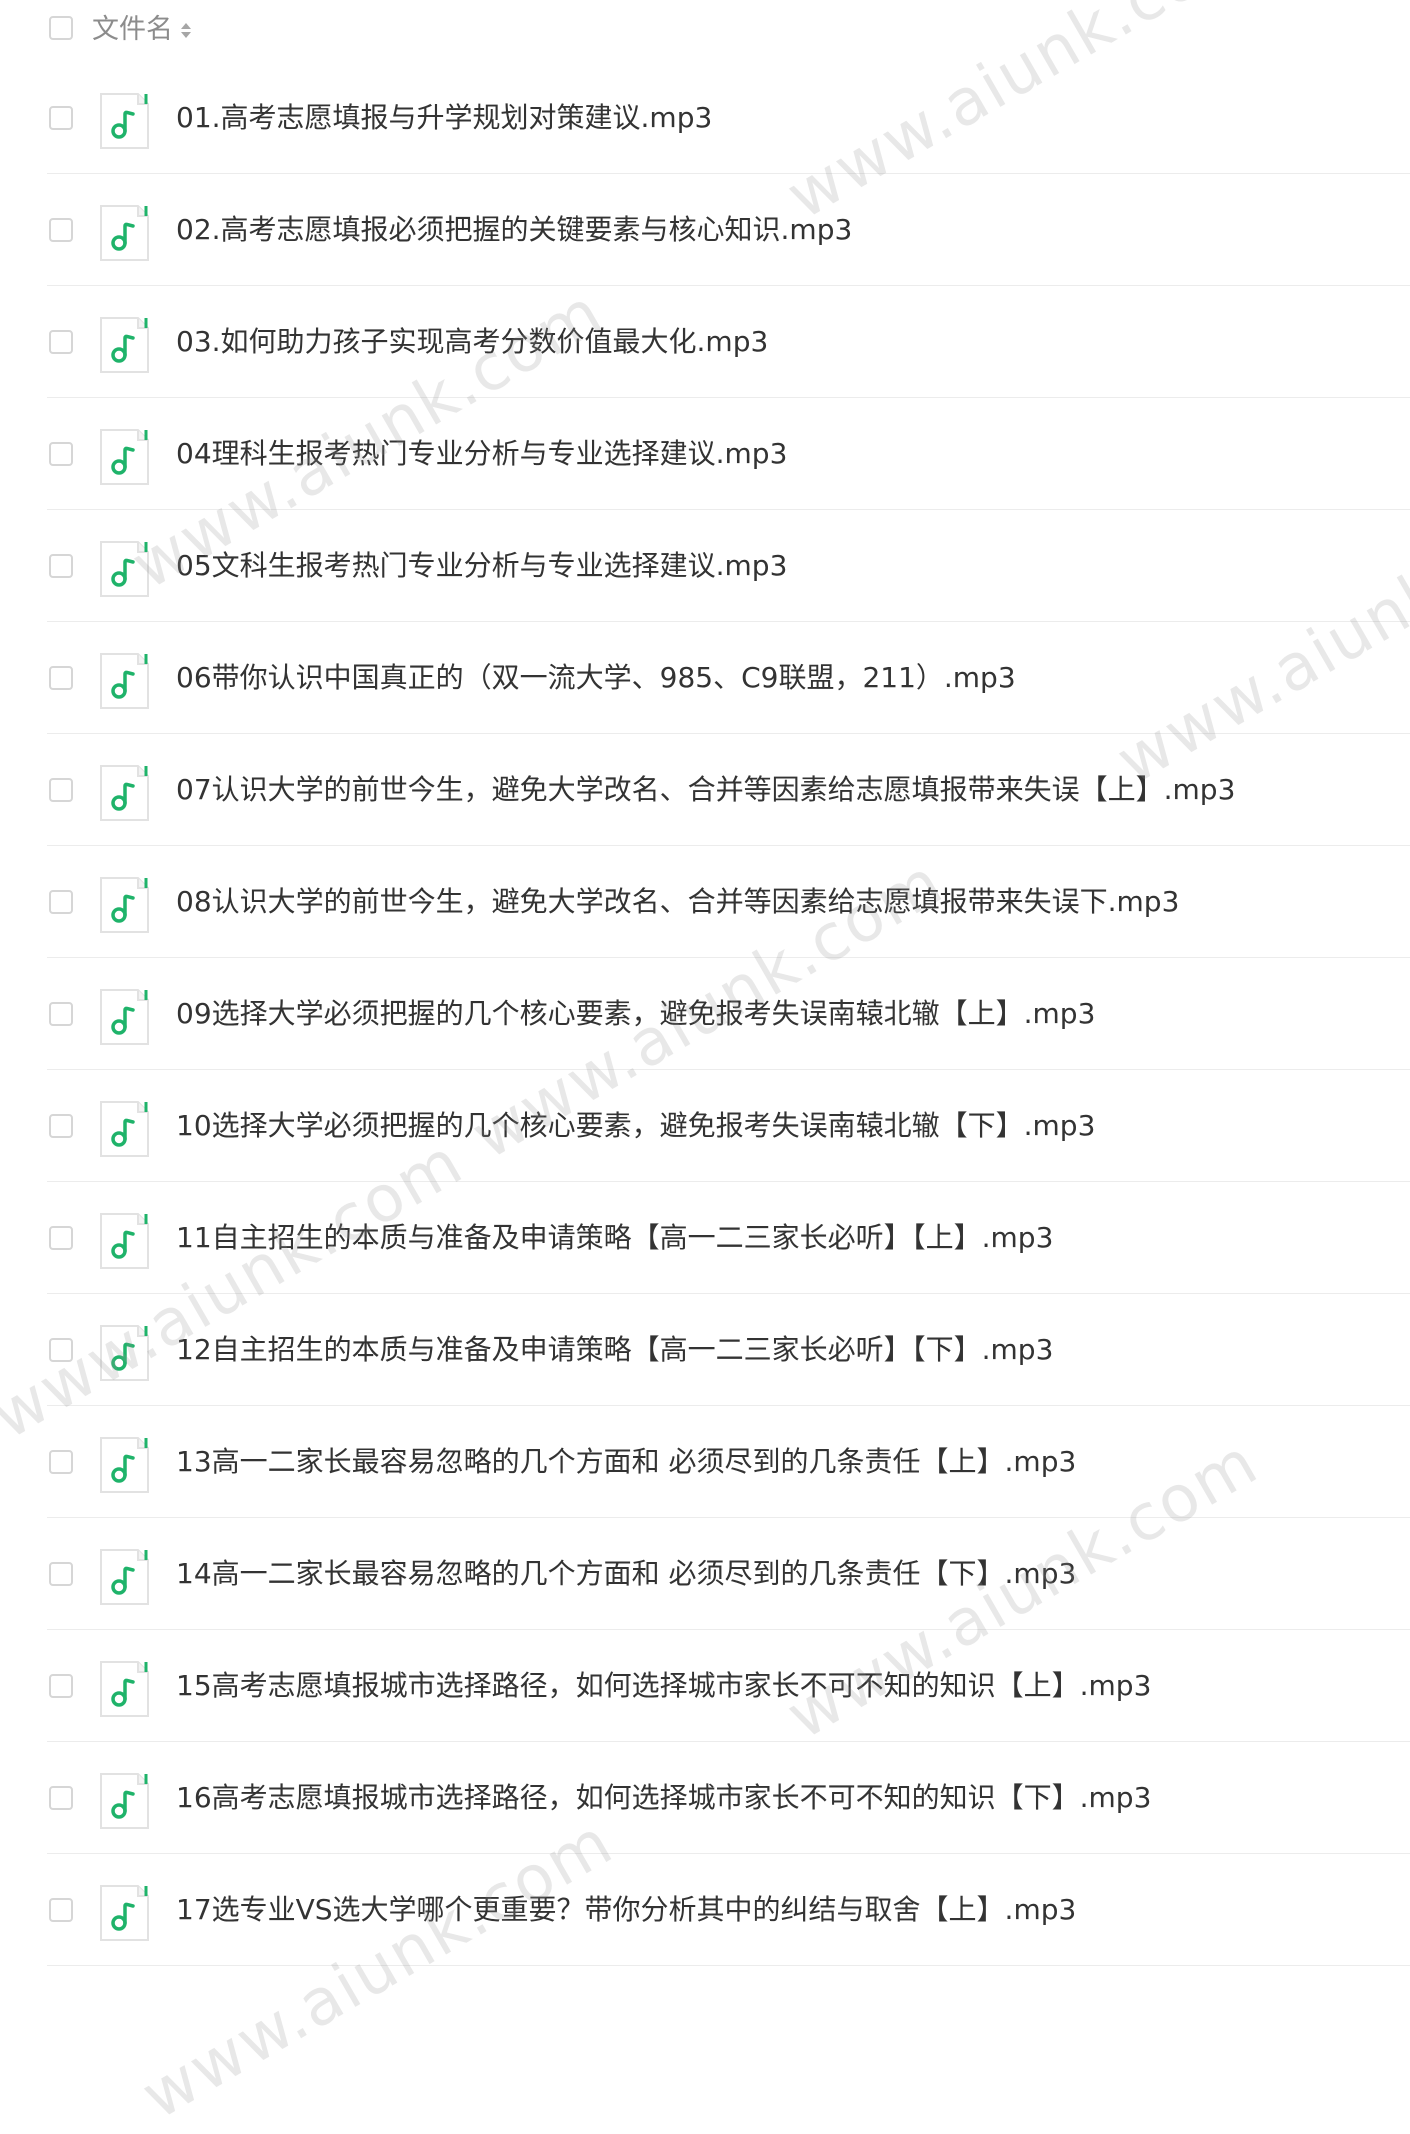 This screenshot has width=1410, height=2134. I want to click on file-row: 13高一二家长最容易忽略的几个方面和 必须尽到的几条责任【上】.mp3, so click(705, 1462).